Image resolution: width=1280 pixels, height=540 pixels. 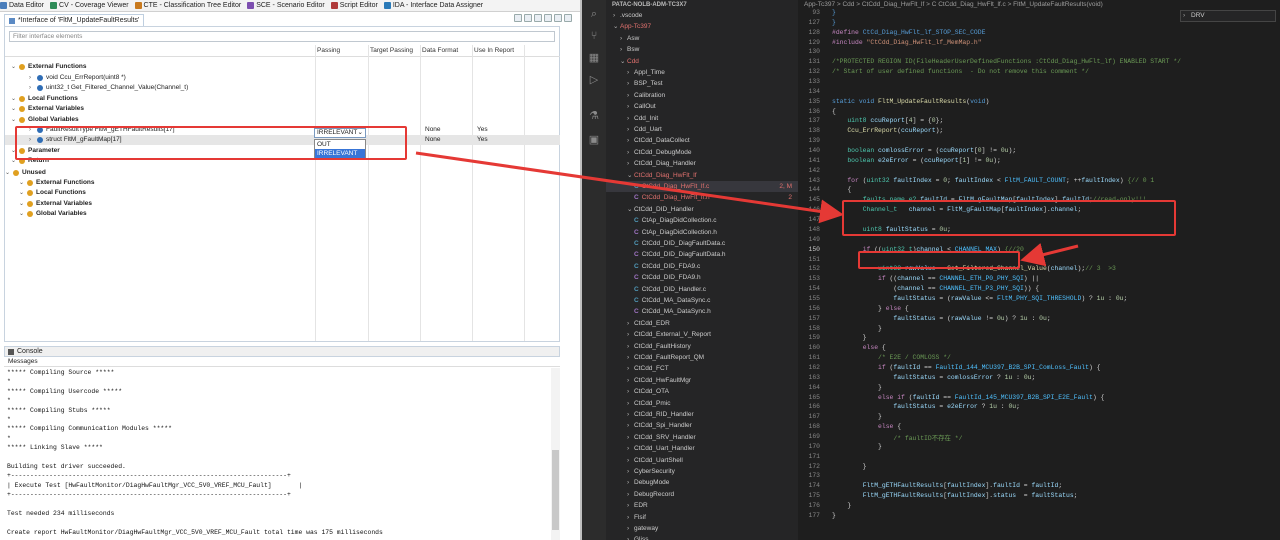 I want to click on explorer-item: › CtCdd_FCT, so click(x=712, y=368).